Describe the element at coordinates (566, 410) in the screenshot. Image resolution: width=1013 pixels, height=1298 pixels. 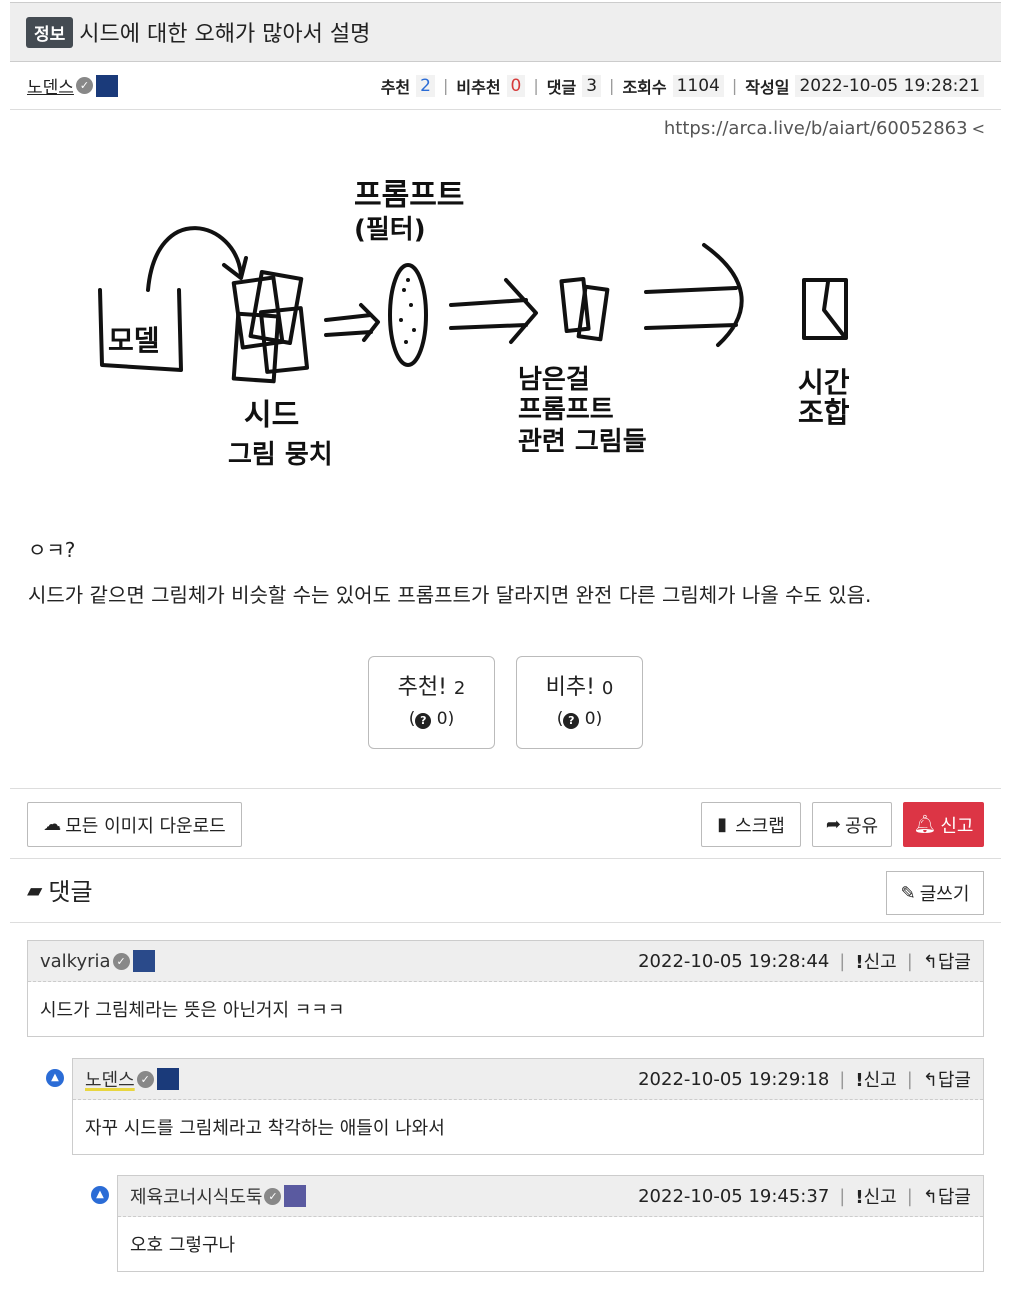
I see `drawing-label-remain-2: 프롬프트` at that location.